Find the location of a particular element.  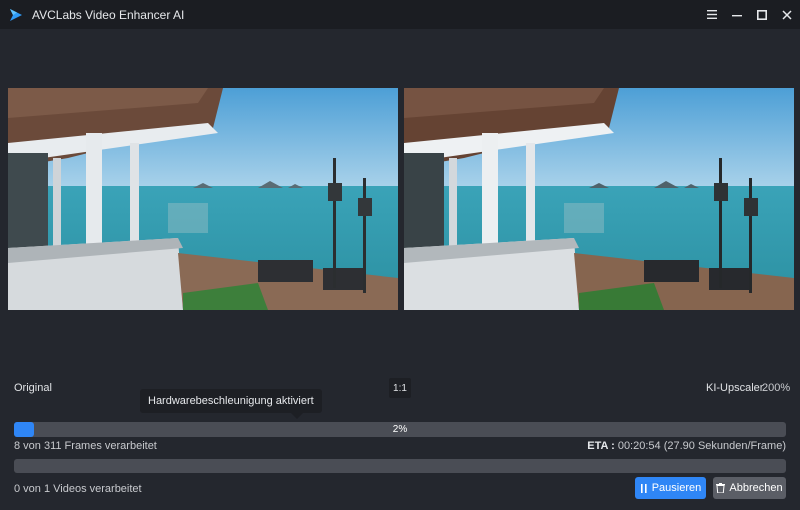

ratio-toggle-button: 1:1 is located at coordinates (400, 388).